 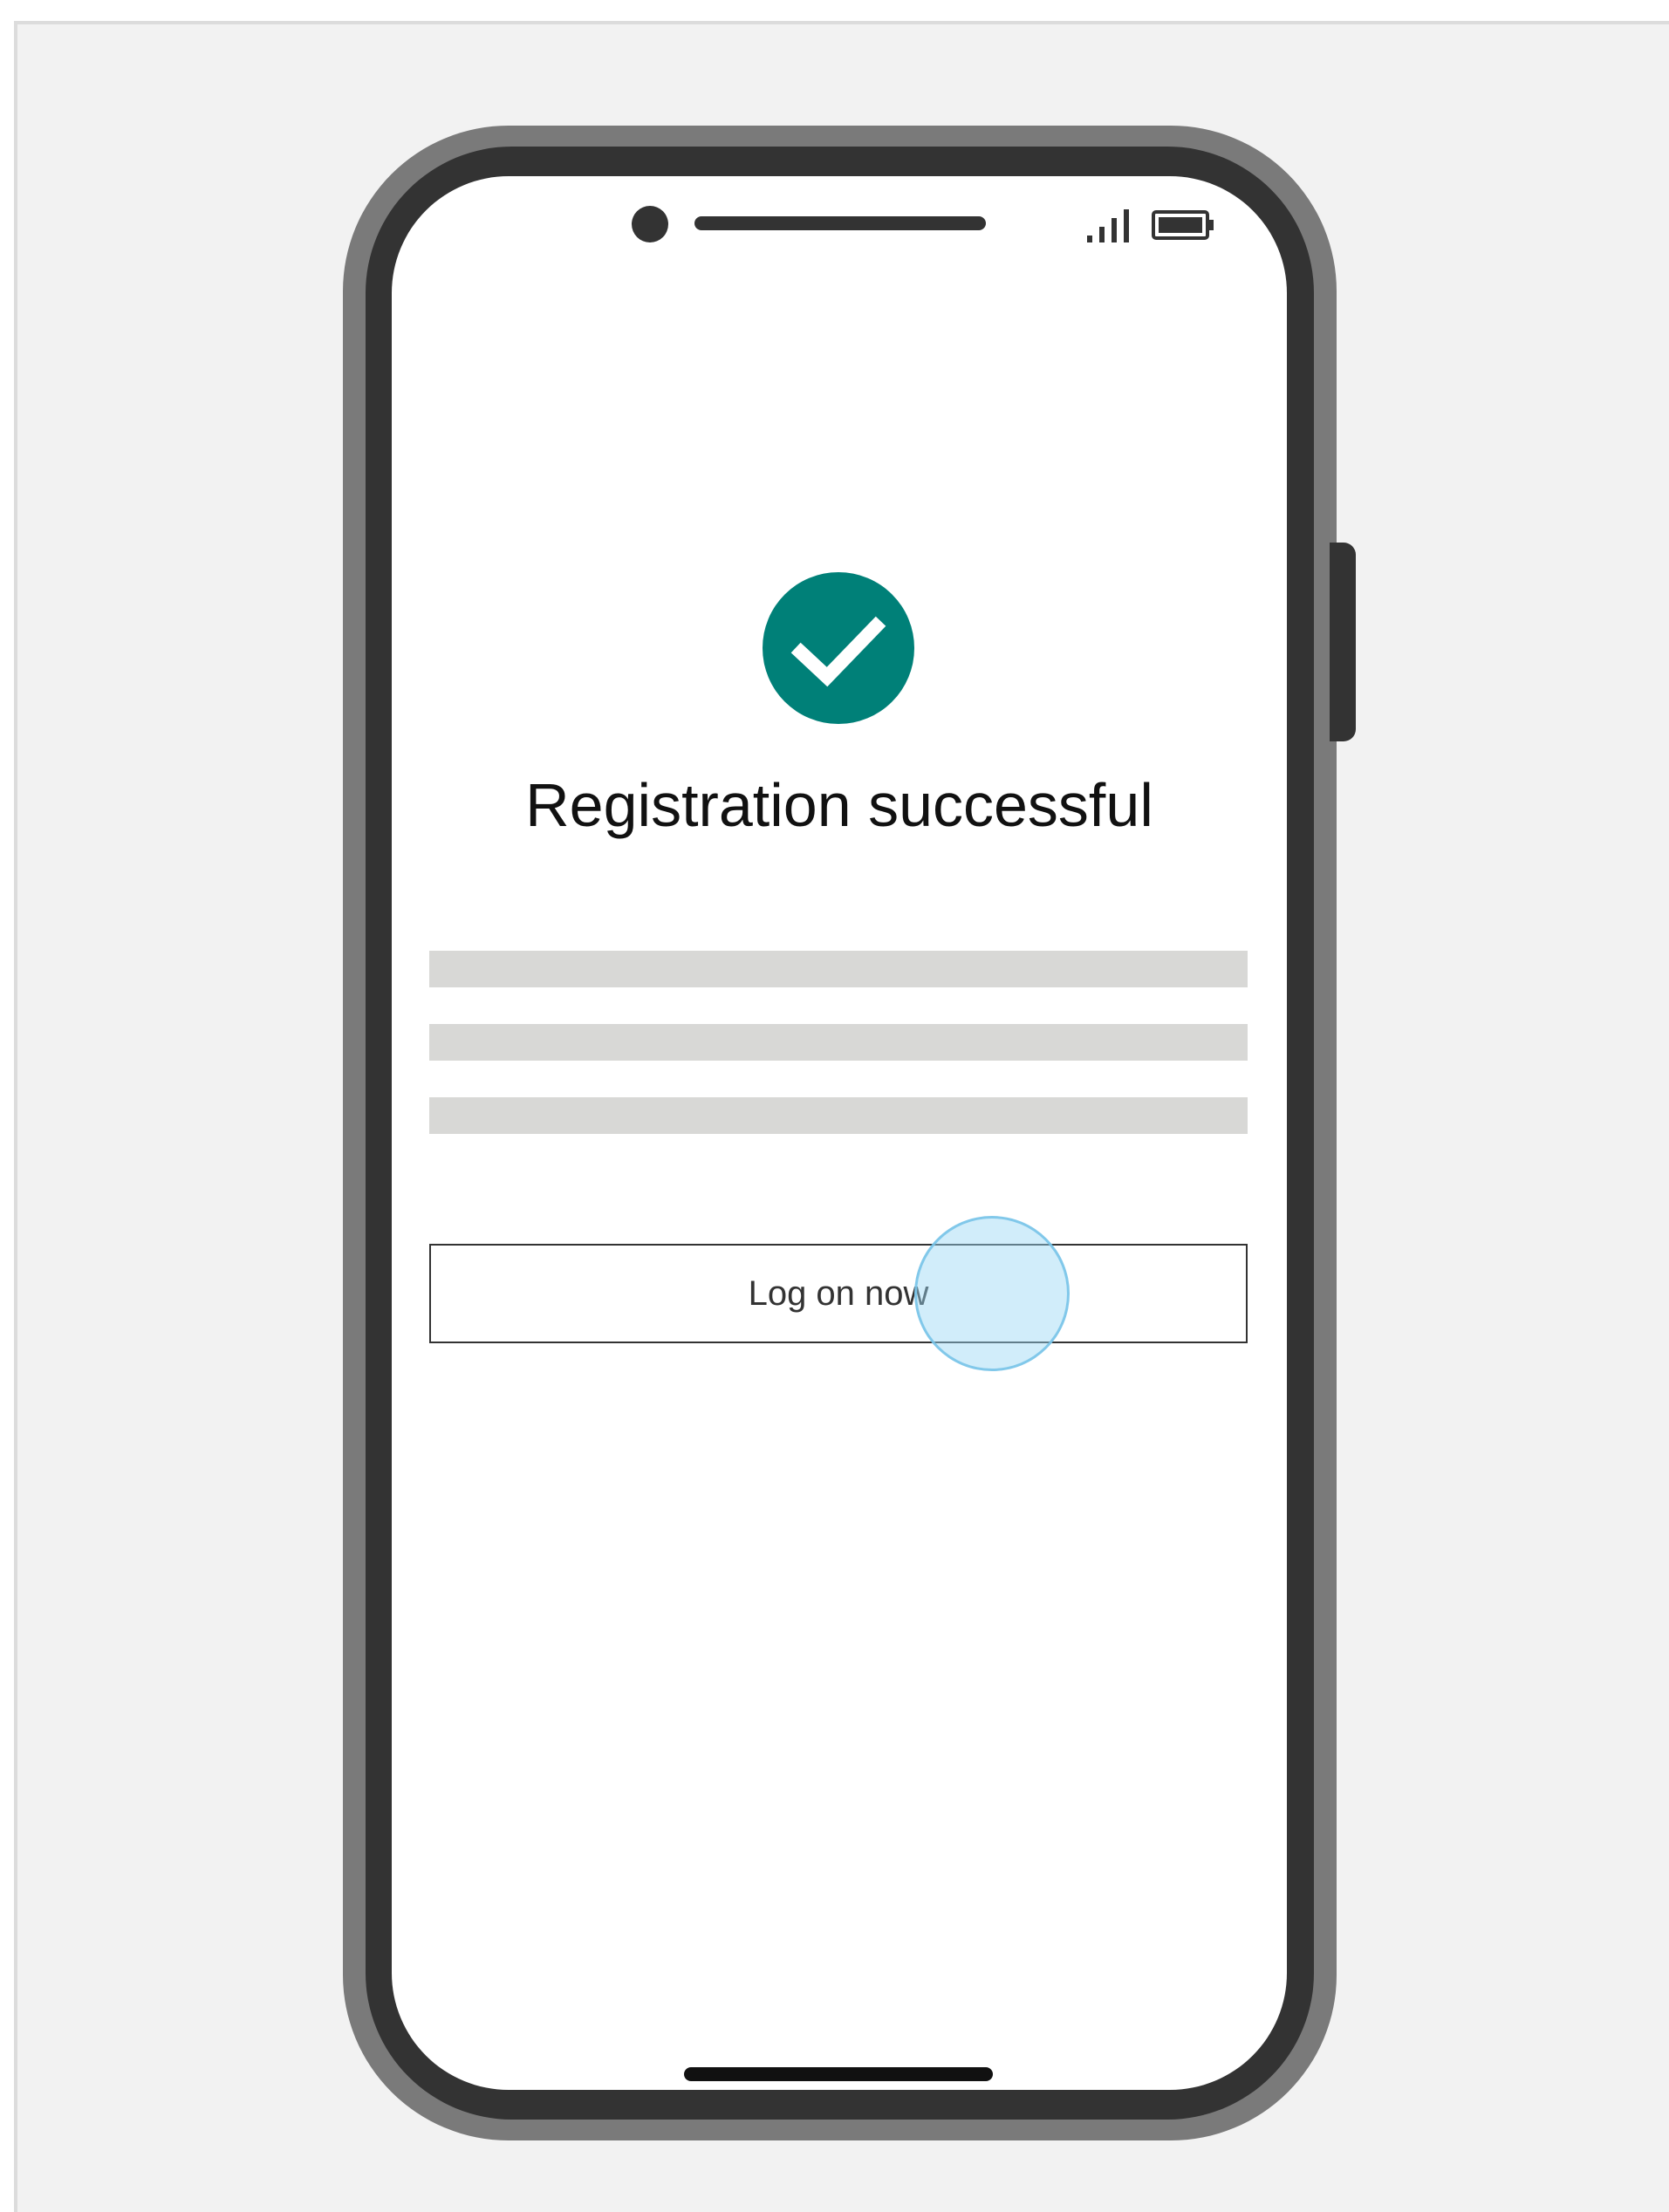 I want to click on speaker-grille, so click(x=840, y=223).